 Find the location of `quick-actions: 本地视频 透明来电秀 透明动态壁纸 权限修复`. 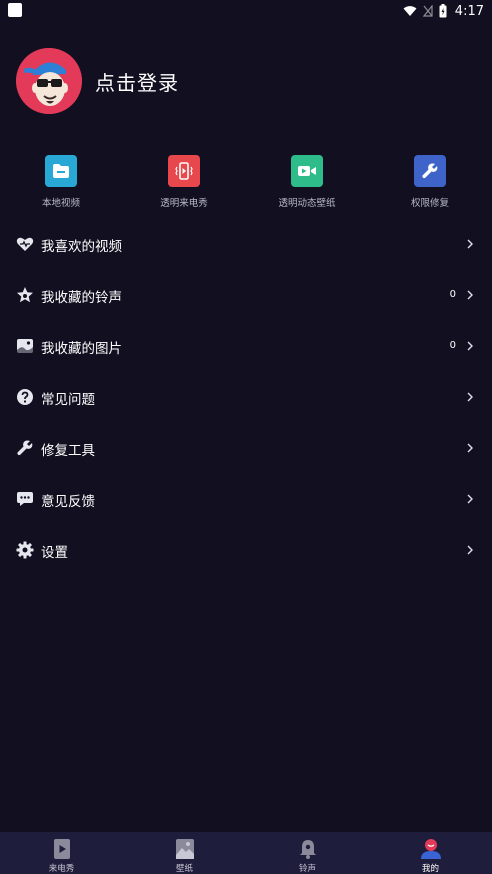

quick-actions: 本地视频 透明来电秀 透明动态壁纸 权限修复 is located at coordinates (246, 183).